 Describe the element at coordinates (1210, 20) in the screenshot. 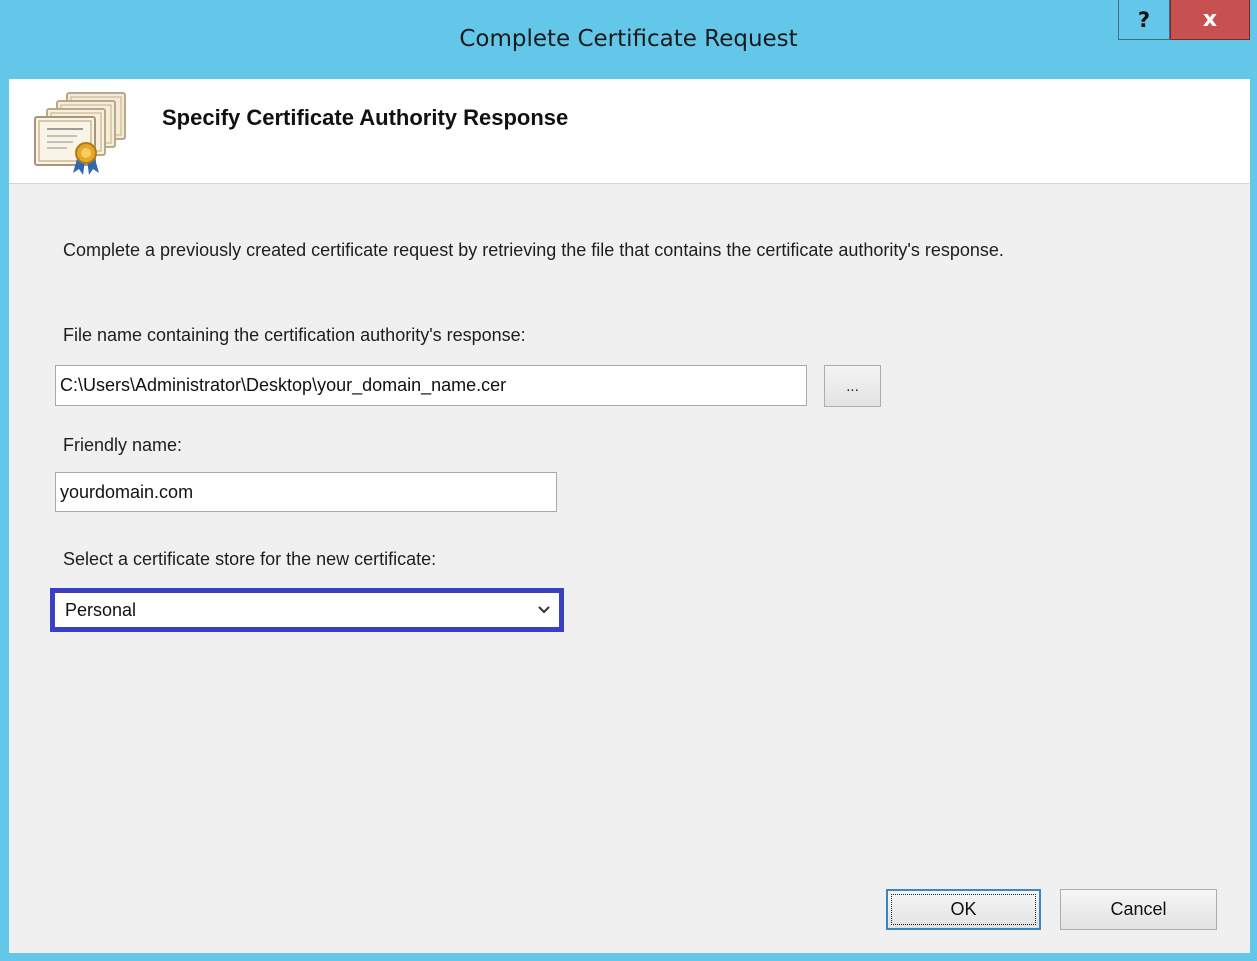

I see `close-button: x` at that location.